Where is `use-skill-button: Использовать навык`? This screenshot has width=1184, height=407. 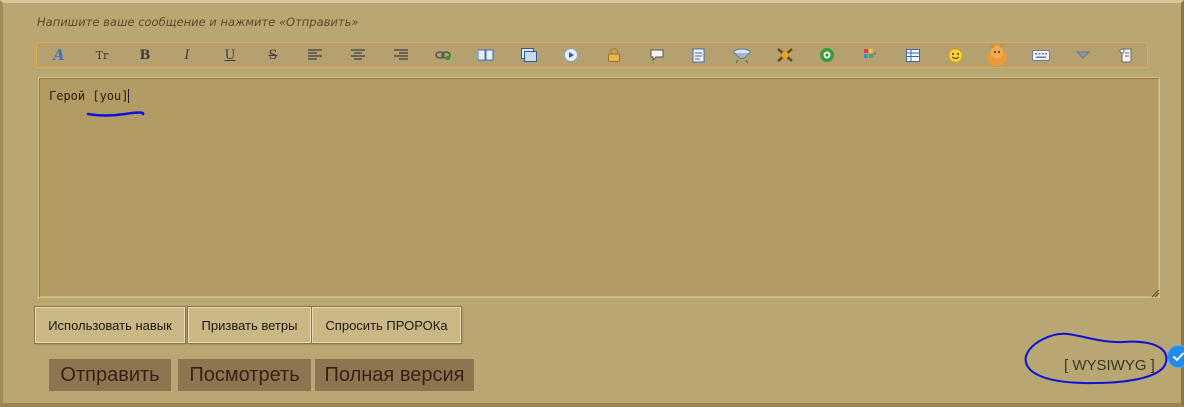 use-skill-button: Использовать навык is located at coordinates (110, 325).